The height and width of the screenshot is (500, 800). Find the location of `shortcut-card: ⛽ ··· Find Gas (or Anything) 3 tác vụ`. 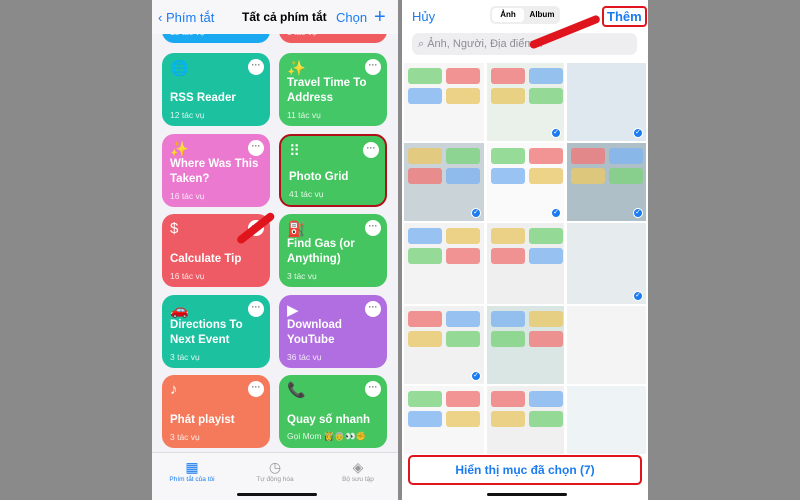

shortcut-card: ⛽ ··· Find Gas (or Anything) 3 tác vụ is located at coordinates (333, 250).